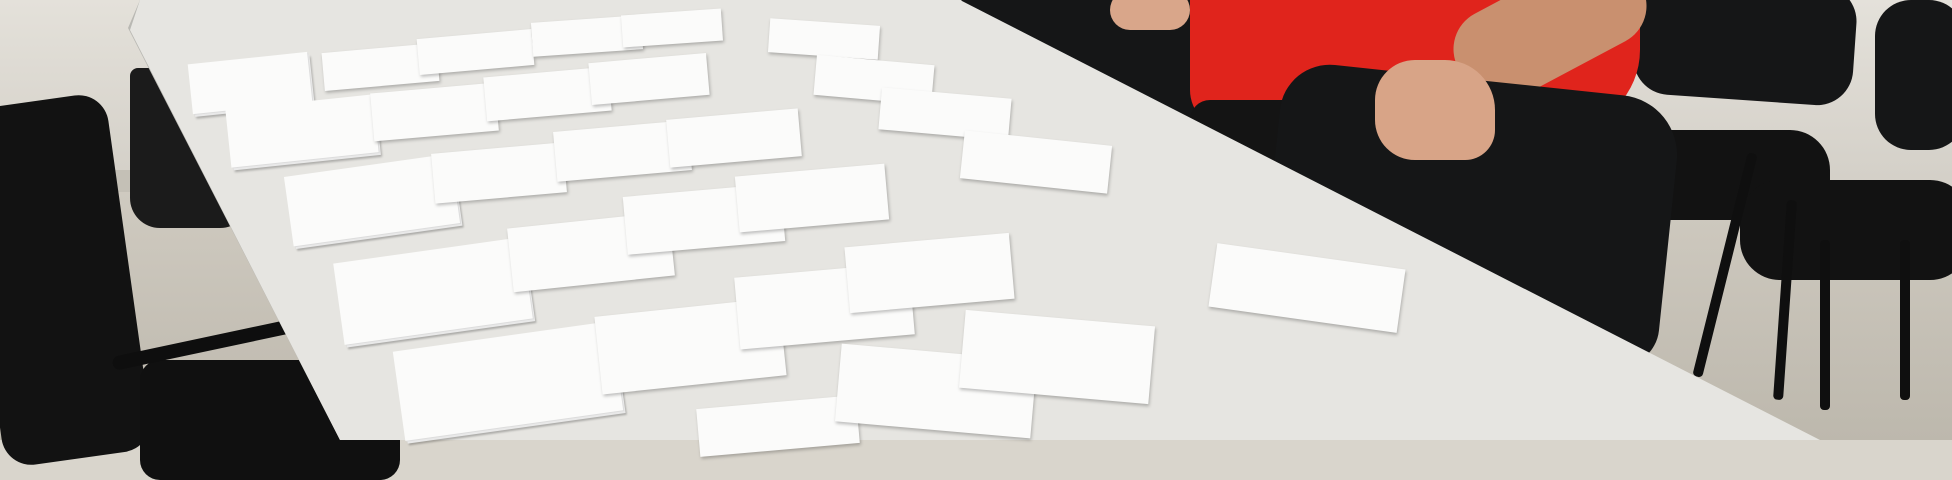  I want to click on person-right-hand, so click(1435, 110).